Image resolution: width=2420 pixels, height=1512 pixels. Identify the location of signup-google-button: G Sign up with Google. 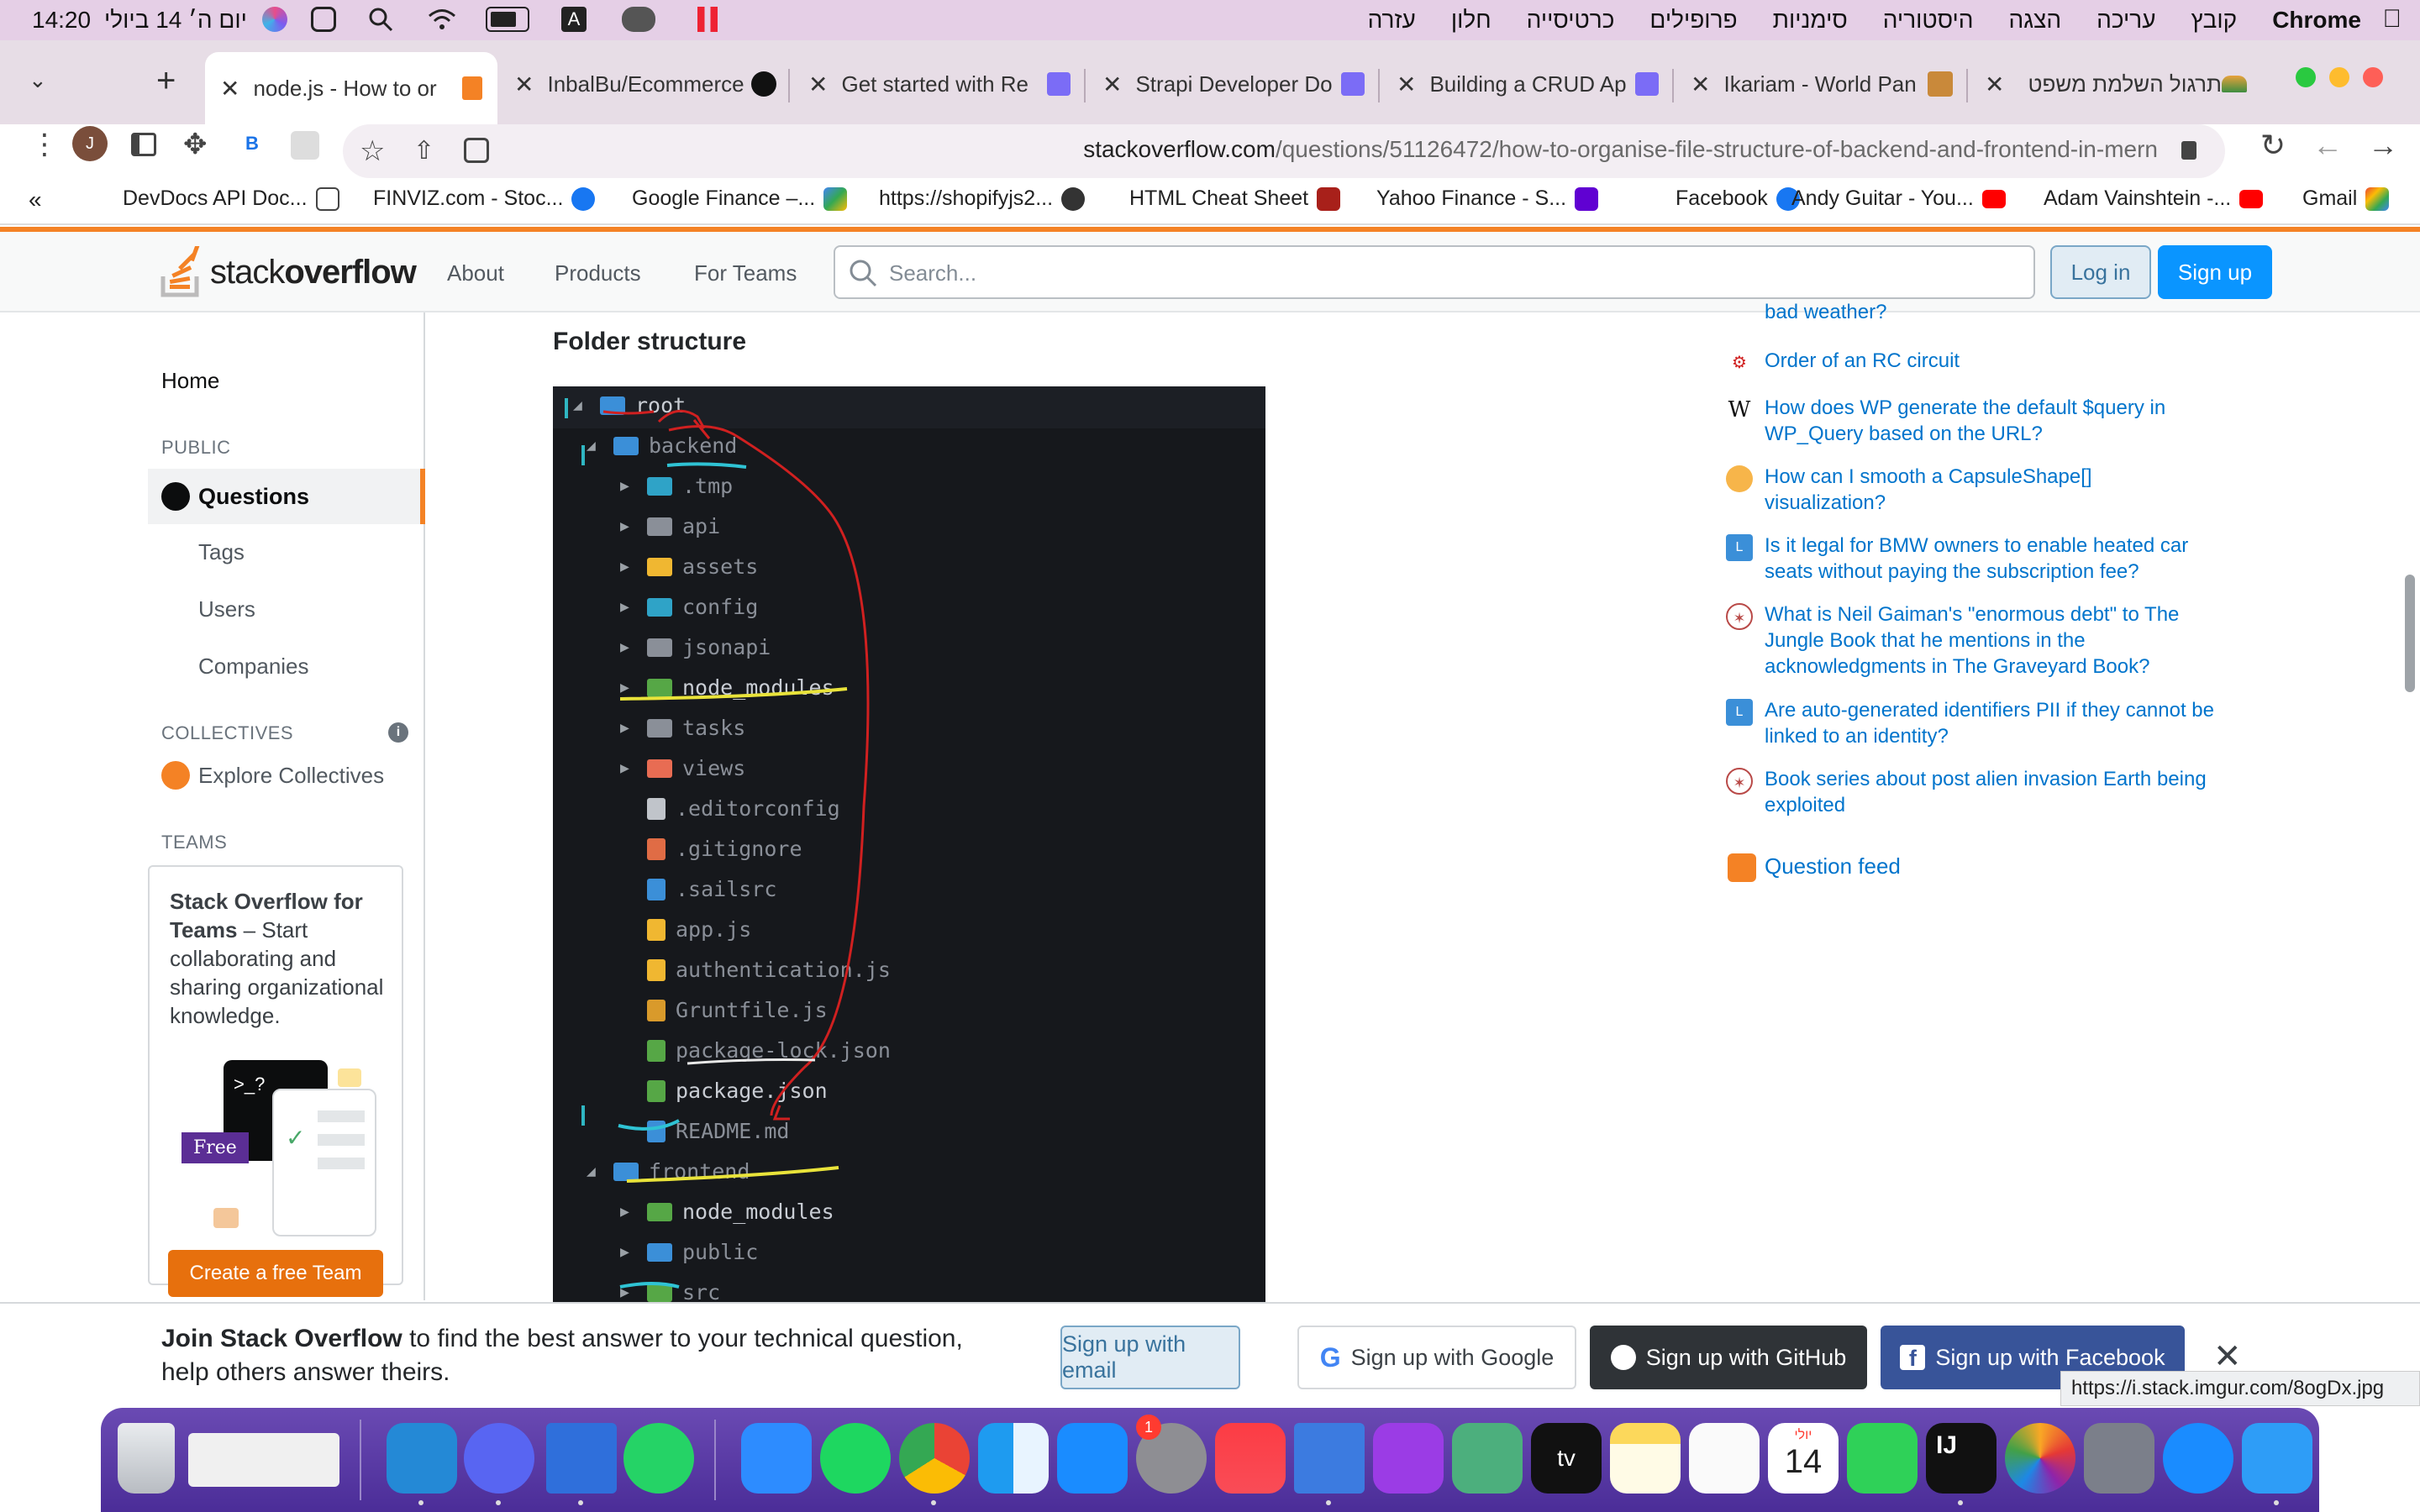
(1437, 1357).